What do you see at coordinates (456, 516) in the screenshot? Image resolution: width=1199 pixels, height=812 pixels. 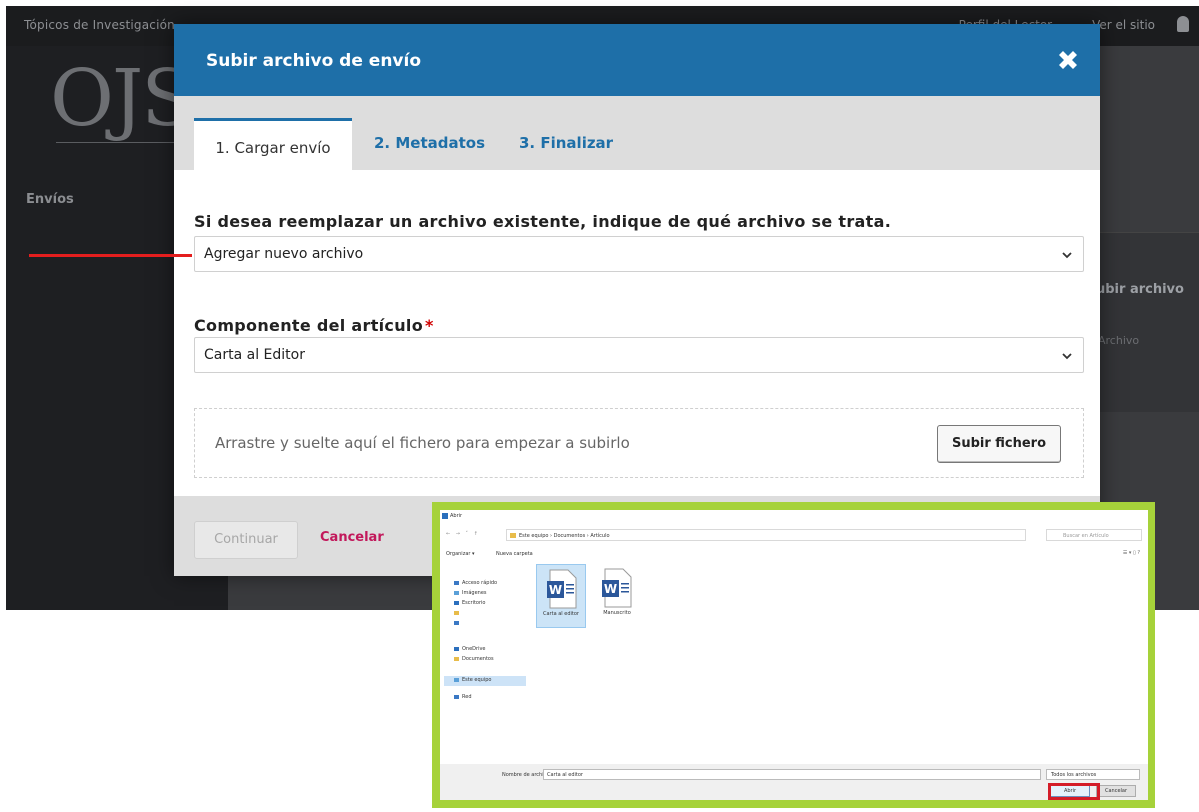 I see `dialog-title: Abrir` at bounding box center [456, 516].